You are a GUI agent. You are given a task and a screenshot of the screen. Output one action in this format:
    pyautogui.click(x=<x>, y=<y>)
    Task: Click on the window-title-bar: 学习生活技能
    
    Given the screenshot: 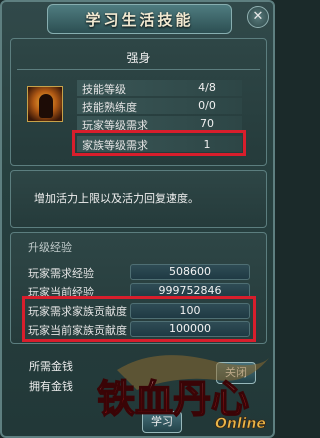 What is the action you would take?
    pyautogui.click(x=139, y=19)
    